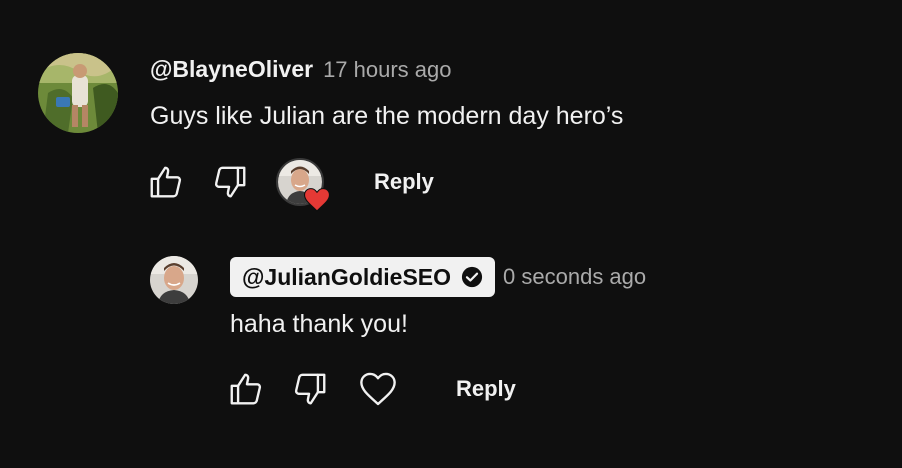 Image resolution: width=902 pixels, height=468 pixels. I want to click on reply-button: Reply, so click(404, 182).